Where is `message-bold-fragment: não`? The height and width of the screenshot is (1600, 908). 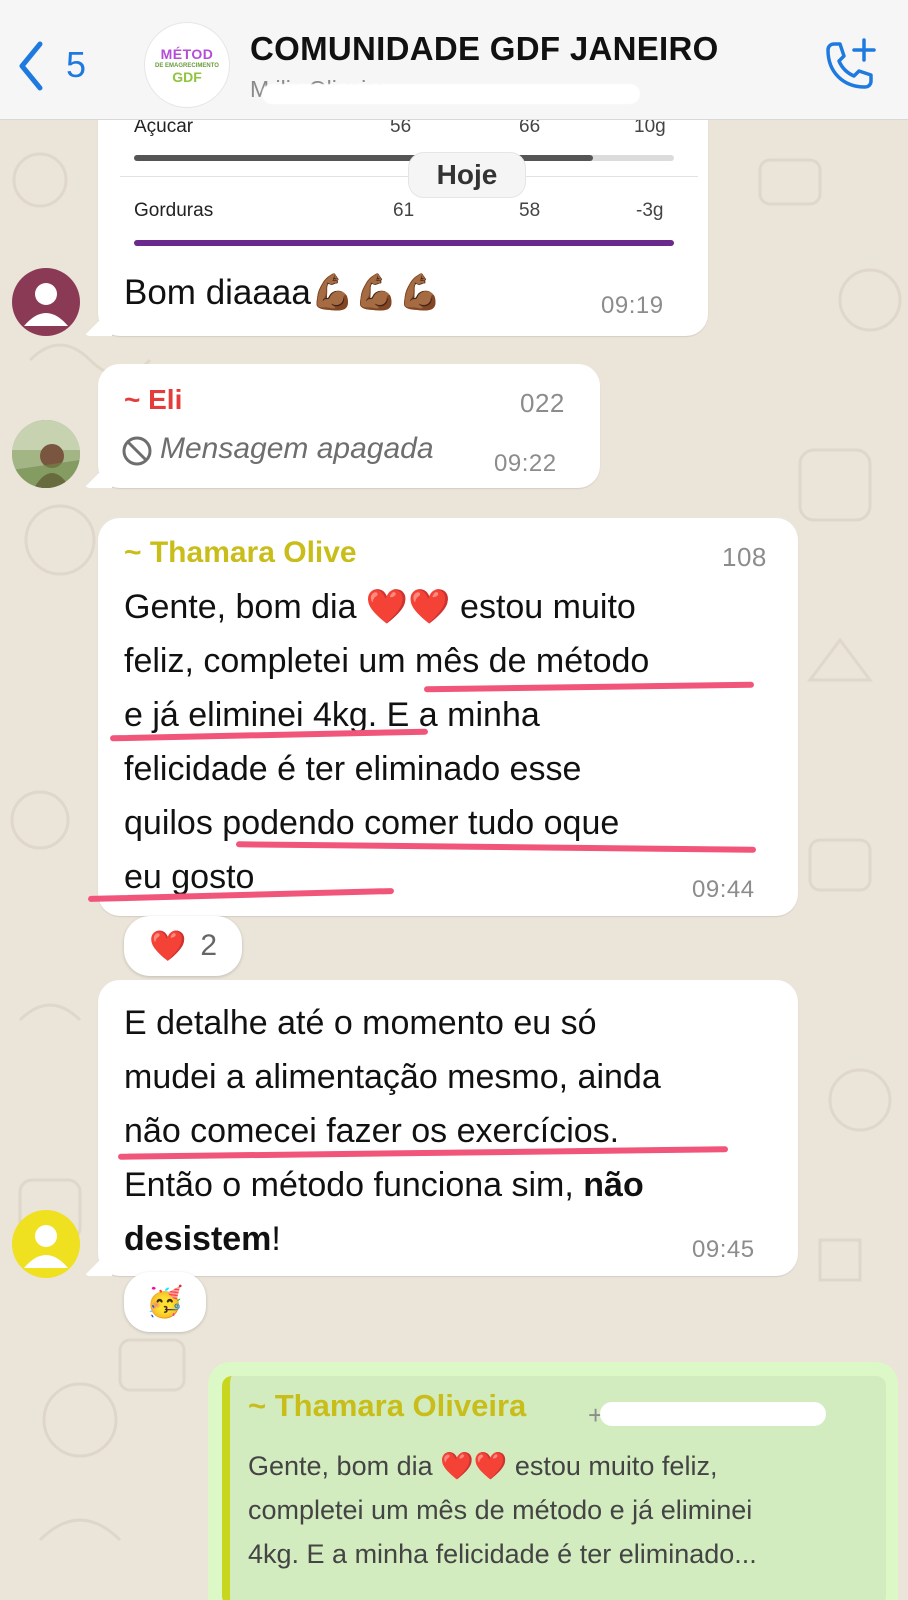 message-bold-fragment: não is located at coordinates (613, 1185).